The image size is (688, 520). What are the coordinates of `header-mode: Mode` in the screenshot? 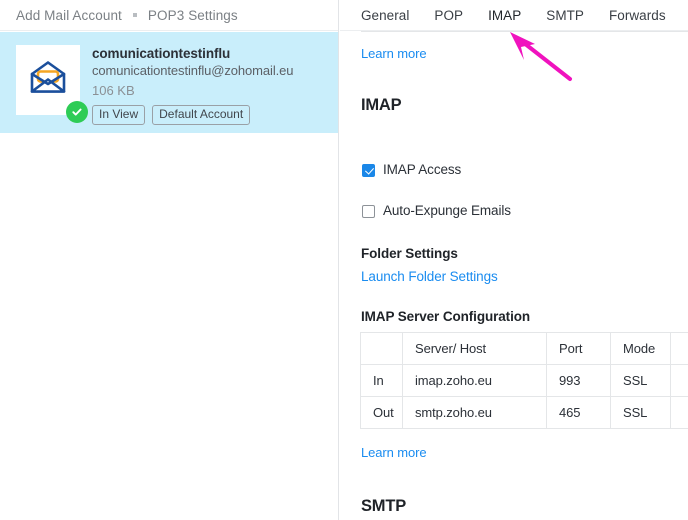 It's located at (640, 348).